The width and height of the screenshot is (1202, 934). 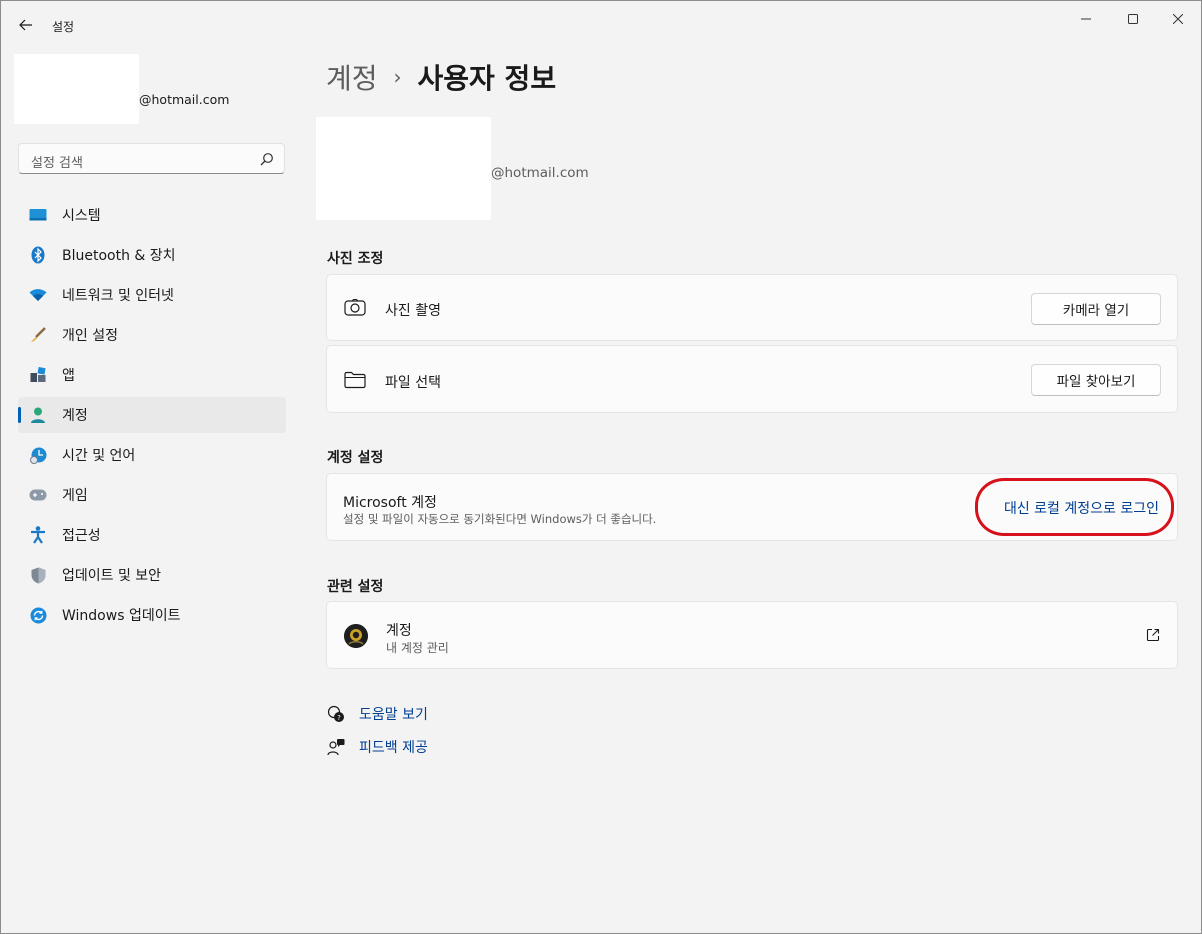 What do you see at coordinates (355, 259) in the screenshot?
I see `section-title-photo: 사진 조정` at bounding box center [355, 259].